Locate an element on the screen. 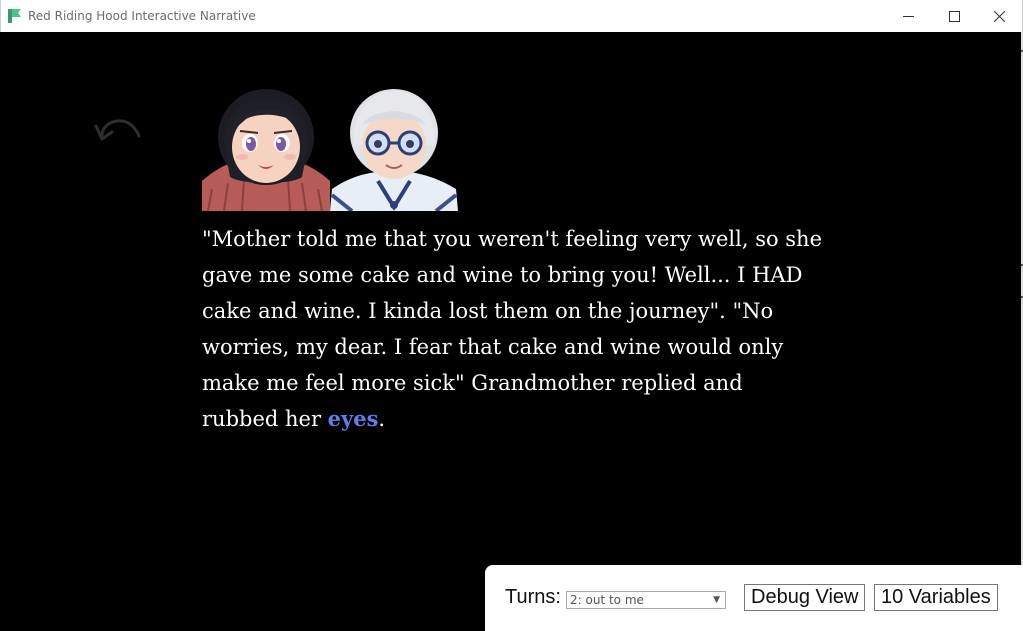 Image resolution: width=1023 pixels, height=631 pixels. story-link-eyes: eyes is located at coordinates (353, 418).